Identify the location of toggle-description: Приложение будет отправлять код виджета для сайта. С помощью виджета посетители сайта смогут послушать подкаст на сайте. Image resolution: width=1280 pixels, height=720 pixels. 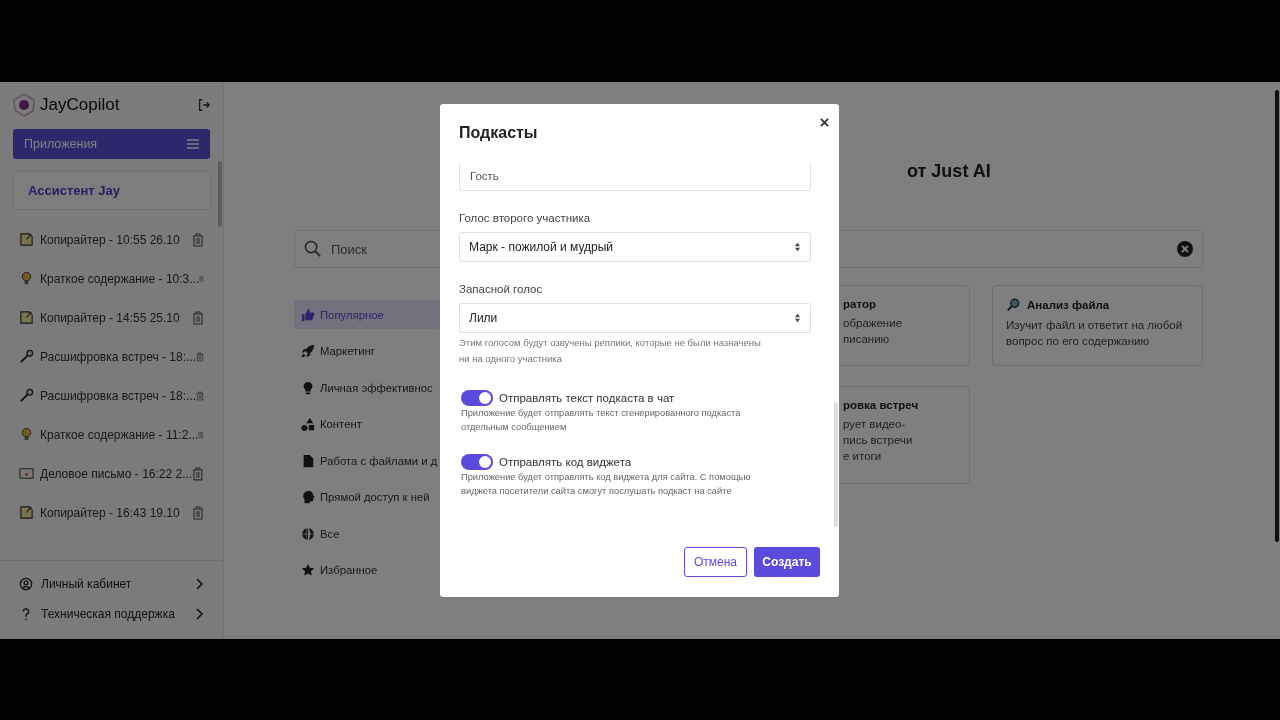
(606, 484).